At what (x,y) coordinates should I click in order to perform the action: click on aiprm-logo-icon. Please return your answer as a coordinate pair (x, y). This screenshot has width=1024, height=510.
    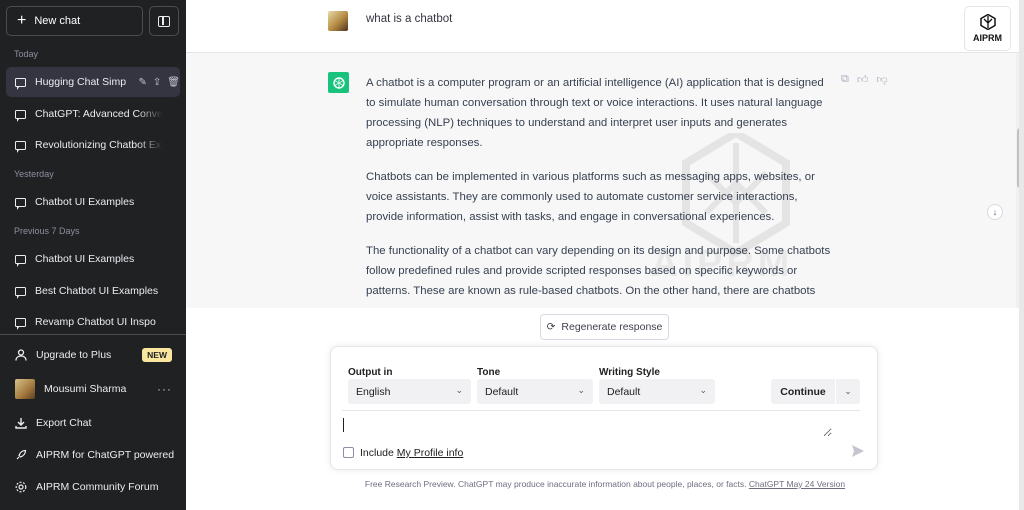
    Looking at the image, I should click on (987, 22).